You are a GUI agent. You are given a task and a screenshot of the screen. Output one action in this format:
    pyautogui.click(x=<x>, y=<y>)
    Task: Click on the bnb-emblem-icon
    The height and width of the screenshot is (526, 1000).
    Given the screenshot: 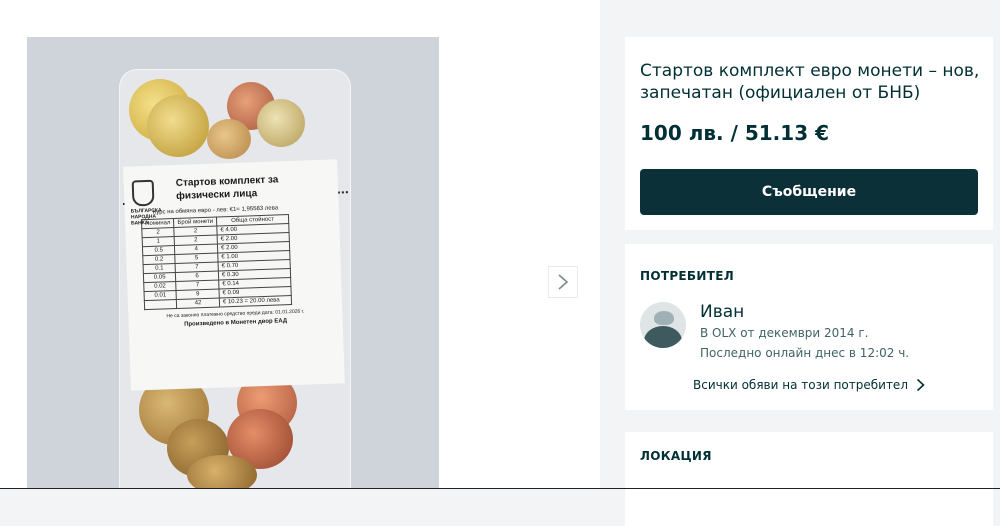 What is the action you would take?
    pyautogui.click(x=143, y=193)
    